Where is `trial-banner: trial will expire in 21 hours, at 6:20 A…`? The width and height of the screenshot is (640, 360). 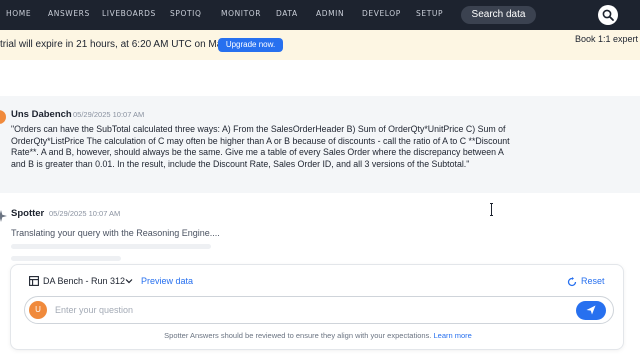 trial-banner: trial will expire in 21 hours, at 6:20 A… is located at coordinates (320, 45).